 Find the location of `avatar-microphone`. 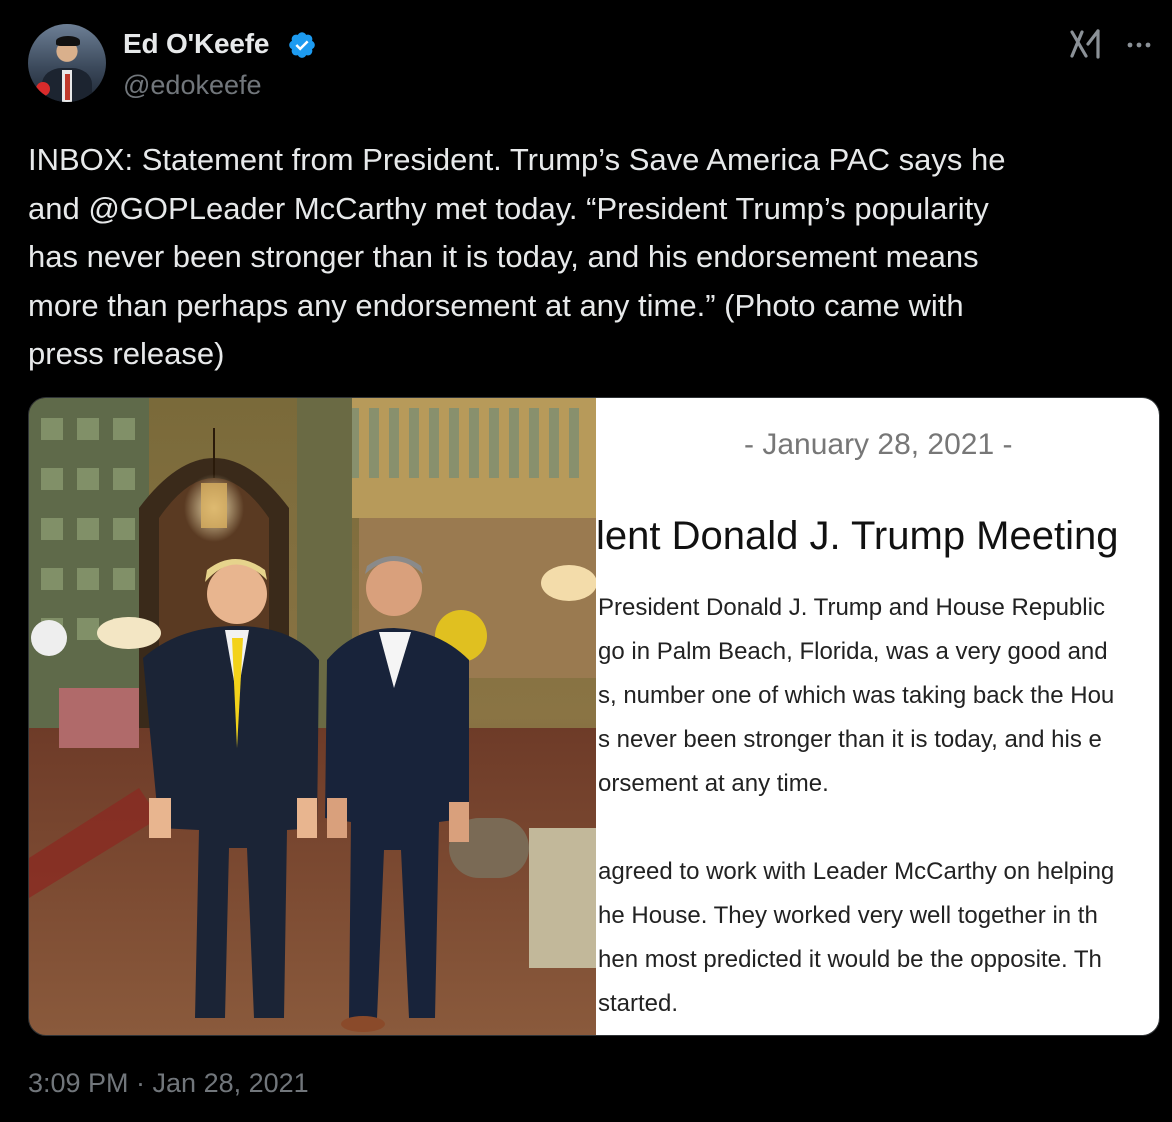

avatar-microphone is located at coordinates (43, 89).